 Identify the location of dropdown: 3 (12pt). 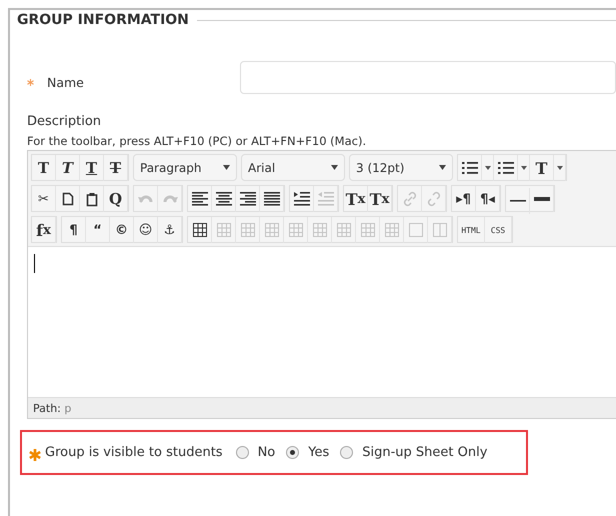
(401, 167).